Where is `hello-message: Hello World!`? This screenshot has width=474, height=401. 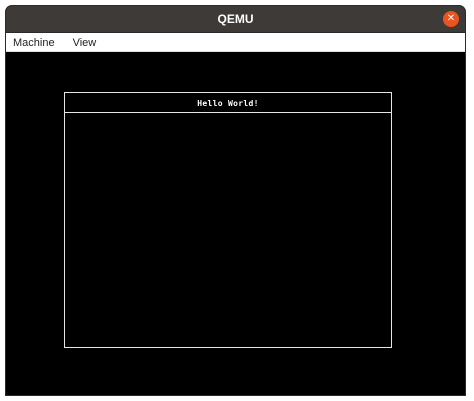
hello-message: Hello World! is located at coordinates (228, 103).